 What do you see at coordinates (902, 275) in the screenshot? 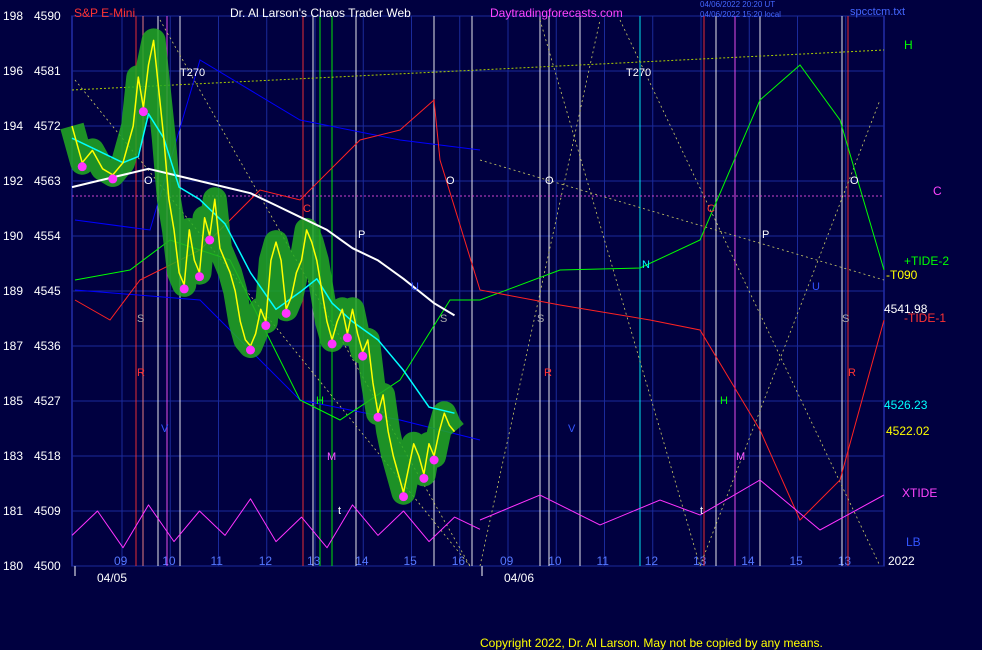
I see `right-side-label: -T090` at bounding box center [902, 275].